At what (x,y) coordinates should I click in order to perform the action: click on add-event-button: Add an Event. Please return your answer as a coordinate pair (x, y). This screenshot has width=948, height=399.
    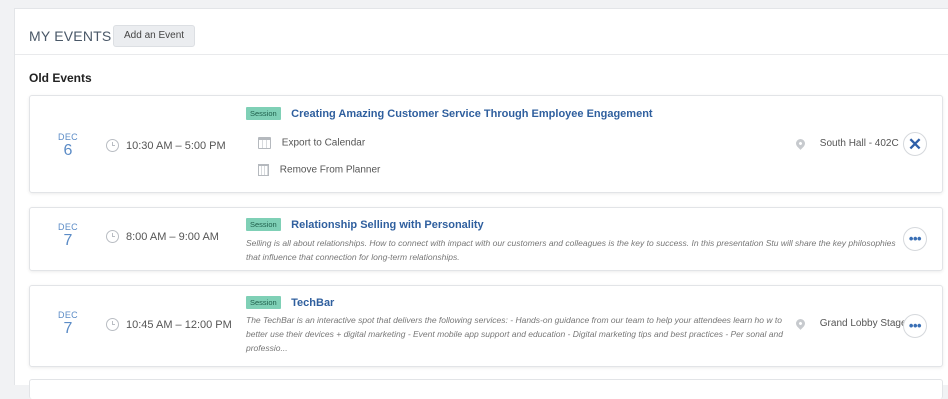
    Looking at the image, I should click on (154, 36).